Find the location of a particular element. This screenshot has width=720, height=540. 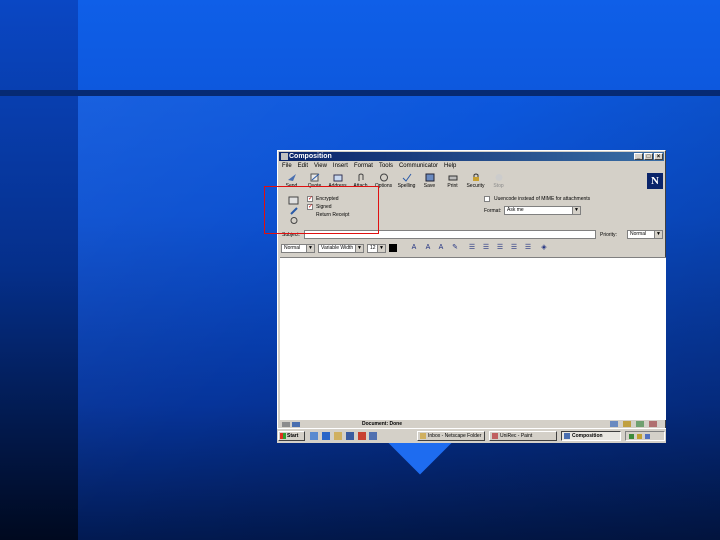

clear-styles-icon: ✎ is located at coordinates (455, 248).